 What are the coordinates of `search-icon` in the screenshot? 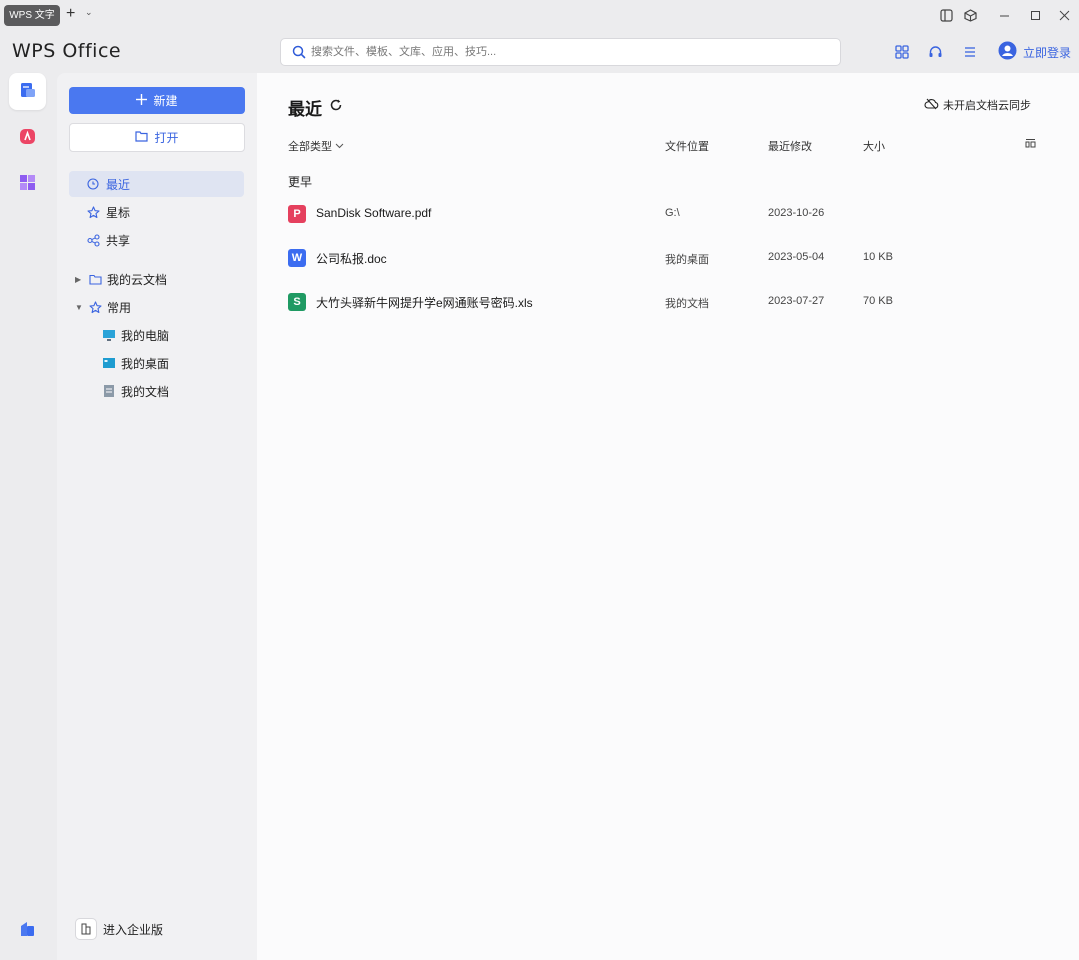 It's located at (299, 53).